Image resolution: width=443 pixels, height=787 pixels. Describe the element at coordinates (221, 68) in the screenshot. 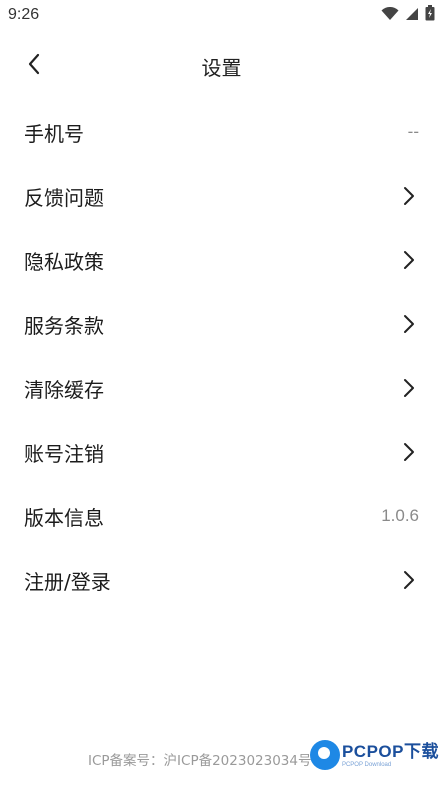

I see `page-title: 设置` at that location.